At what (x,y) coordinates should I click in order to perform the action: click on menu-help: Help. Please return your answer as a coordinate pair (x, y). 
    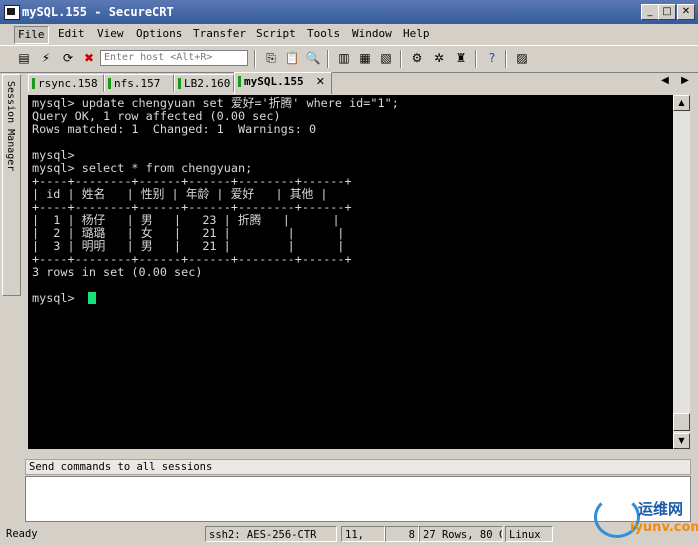
    Looking at the image, I should click on (416, 34).